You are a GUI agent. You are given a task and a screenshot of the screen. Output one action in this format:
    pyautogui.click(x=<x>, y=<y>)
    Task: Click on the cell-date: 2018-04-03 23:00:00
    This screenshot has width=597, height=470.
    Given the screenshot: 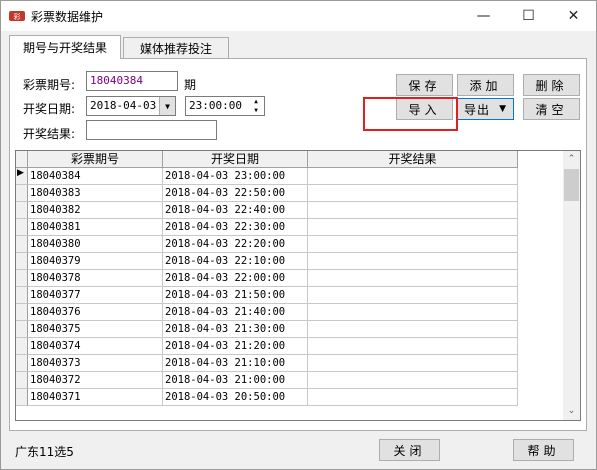 What is the action you would take?
    pyautogui.click(x=235, y=176)
    